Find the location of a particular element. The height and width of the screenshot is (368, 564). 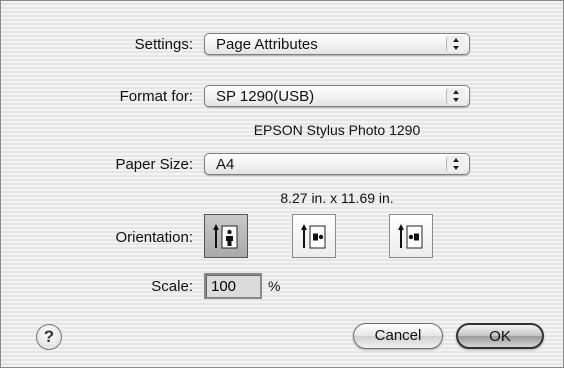

orientation-landscape-left-button is located at coordinates (314, 236).